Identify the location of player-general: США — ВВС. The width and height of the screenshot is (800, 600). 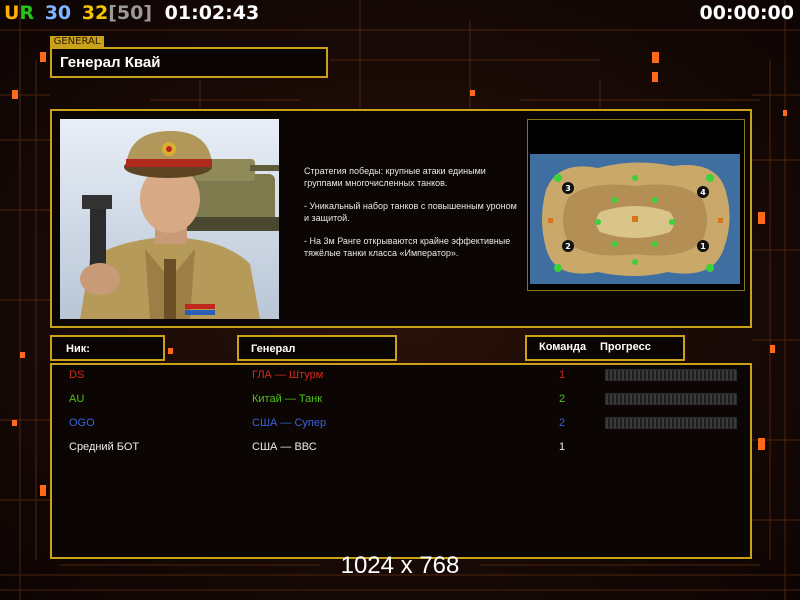
(284, 447).